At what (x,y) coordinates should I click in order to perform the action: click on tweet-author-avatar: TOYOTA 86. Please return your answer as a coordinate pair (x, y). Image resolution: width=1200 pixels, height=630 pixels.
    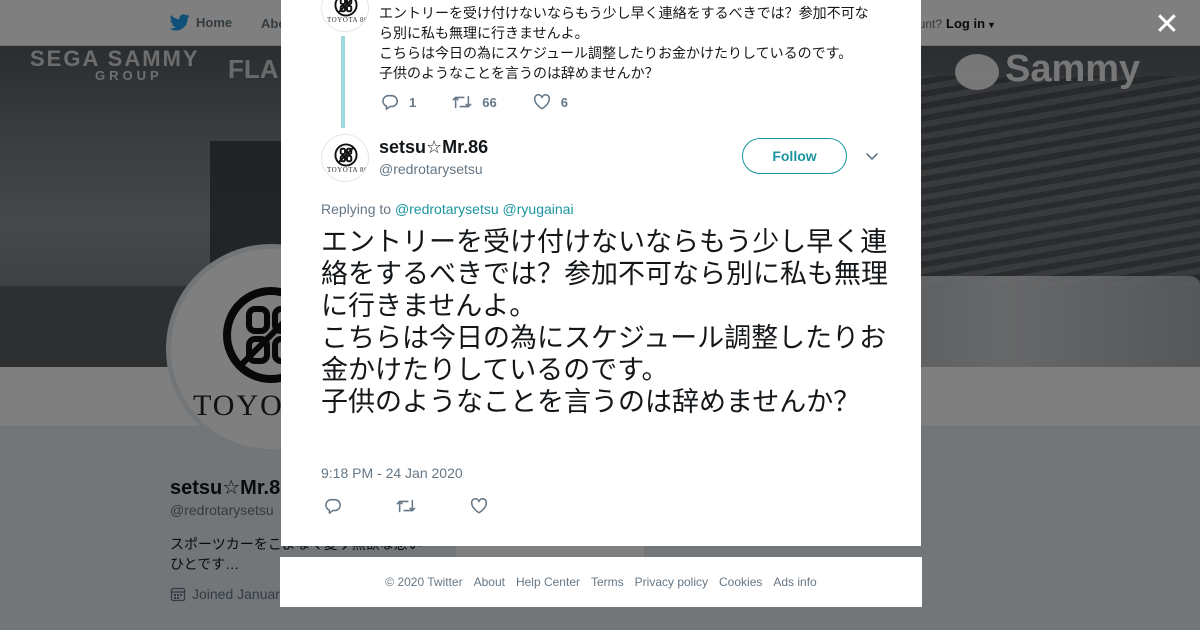
    Looking at the image, I should click on (345, 158).